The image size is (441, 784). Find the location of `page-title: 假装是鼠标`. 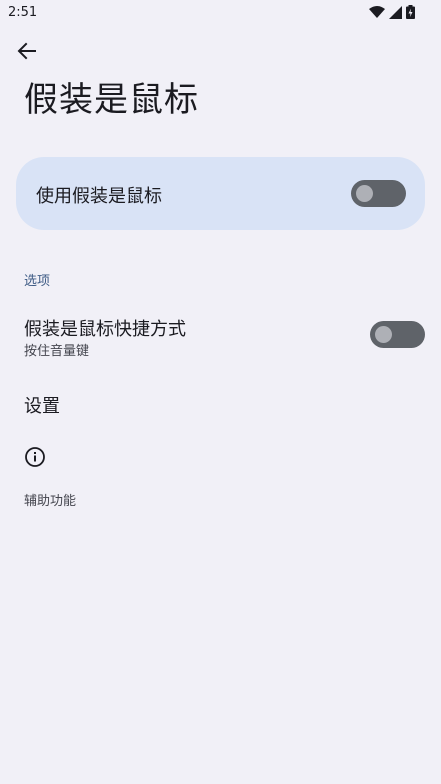

page-title: 假装是鼠标 is located at coordinates (111, 100).